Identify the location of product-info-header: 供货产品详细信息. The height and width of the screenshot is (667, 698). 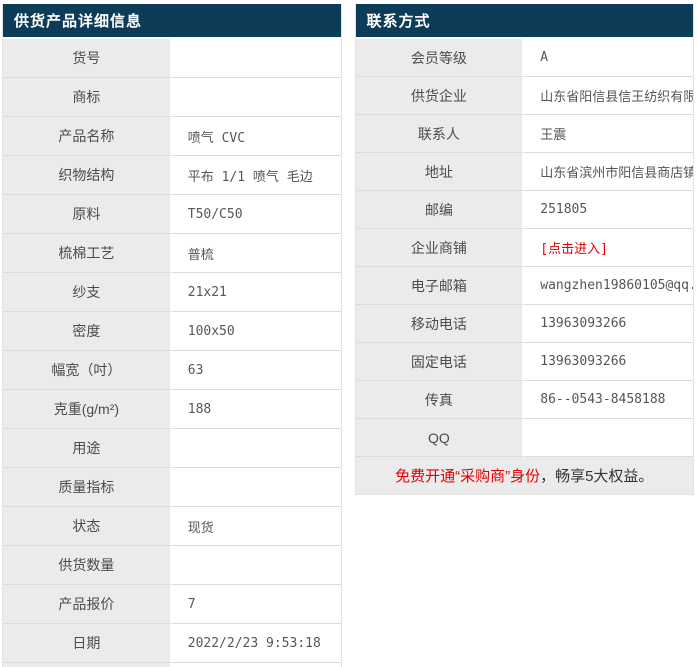
(172, 21).